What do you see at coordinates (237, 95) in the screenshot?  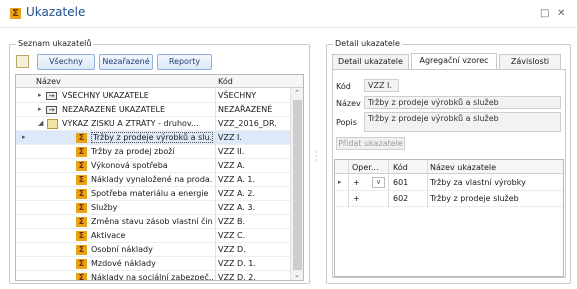 I see `tree-row-code: VŠECHNY` at bounding box center [237, 95].